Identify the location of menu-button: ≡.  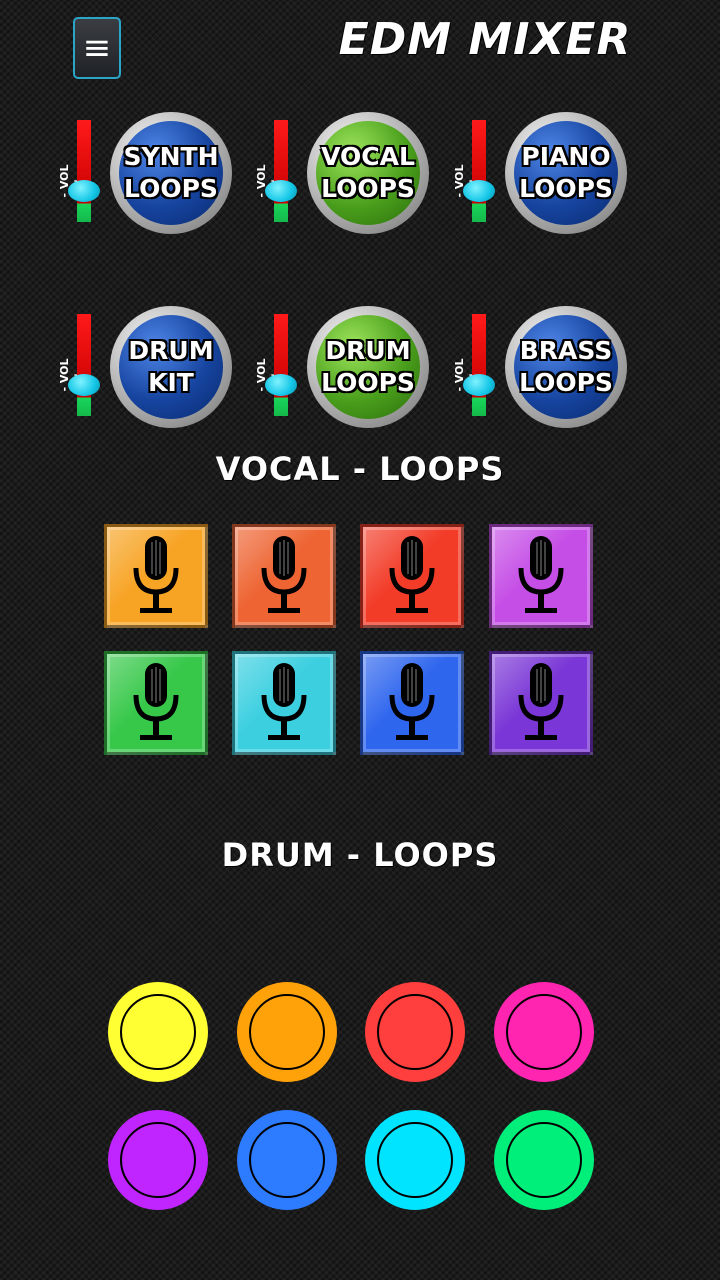
(97, 48).